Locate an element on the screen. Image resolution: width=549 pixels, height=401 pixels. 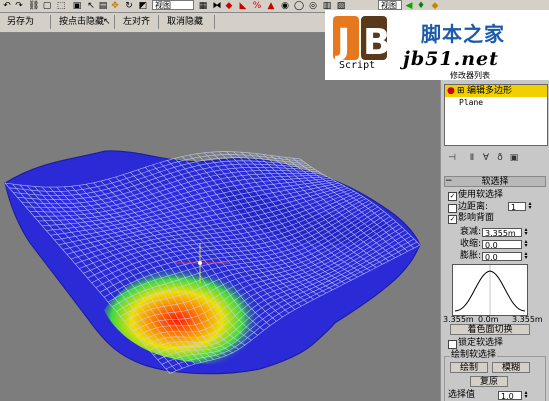
scale-icon: ◩ is located at coordinates (143, 6).